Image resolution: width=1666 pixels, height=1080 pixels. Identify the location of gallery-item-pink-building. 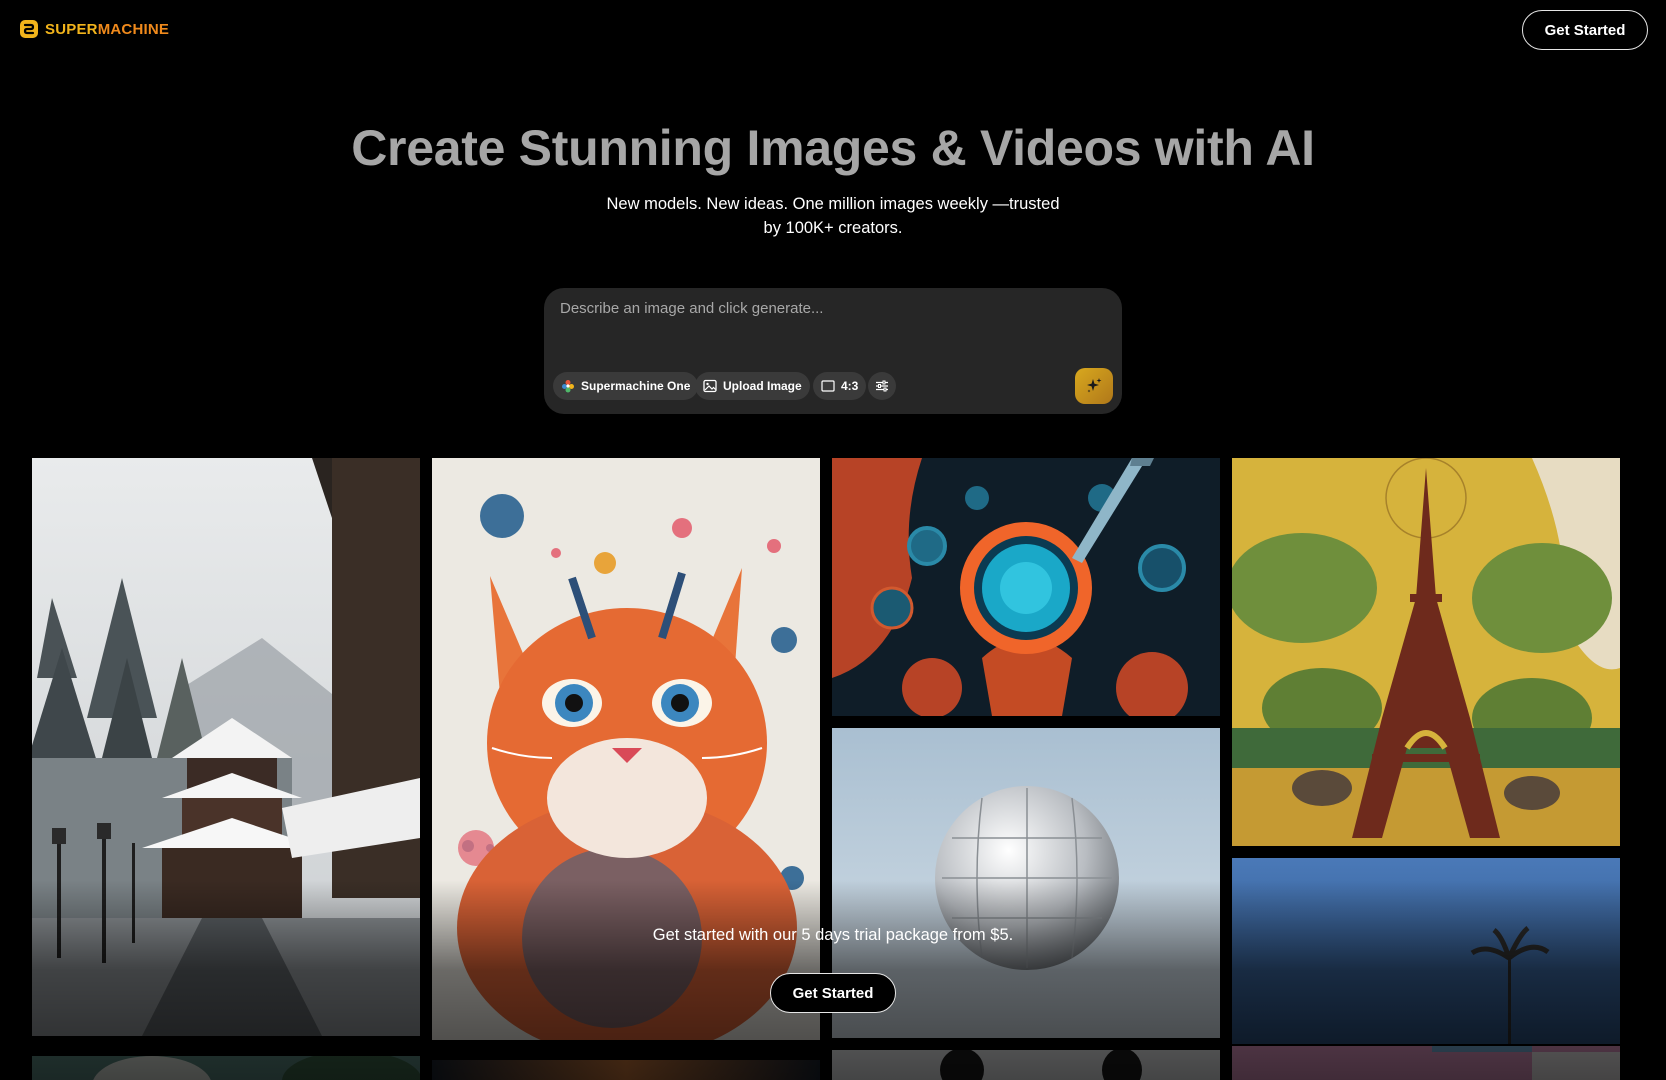
(1426, 1063).